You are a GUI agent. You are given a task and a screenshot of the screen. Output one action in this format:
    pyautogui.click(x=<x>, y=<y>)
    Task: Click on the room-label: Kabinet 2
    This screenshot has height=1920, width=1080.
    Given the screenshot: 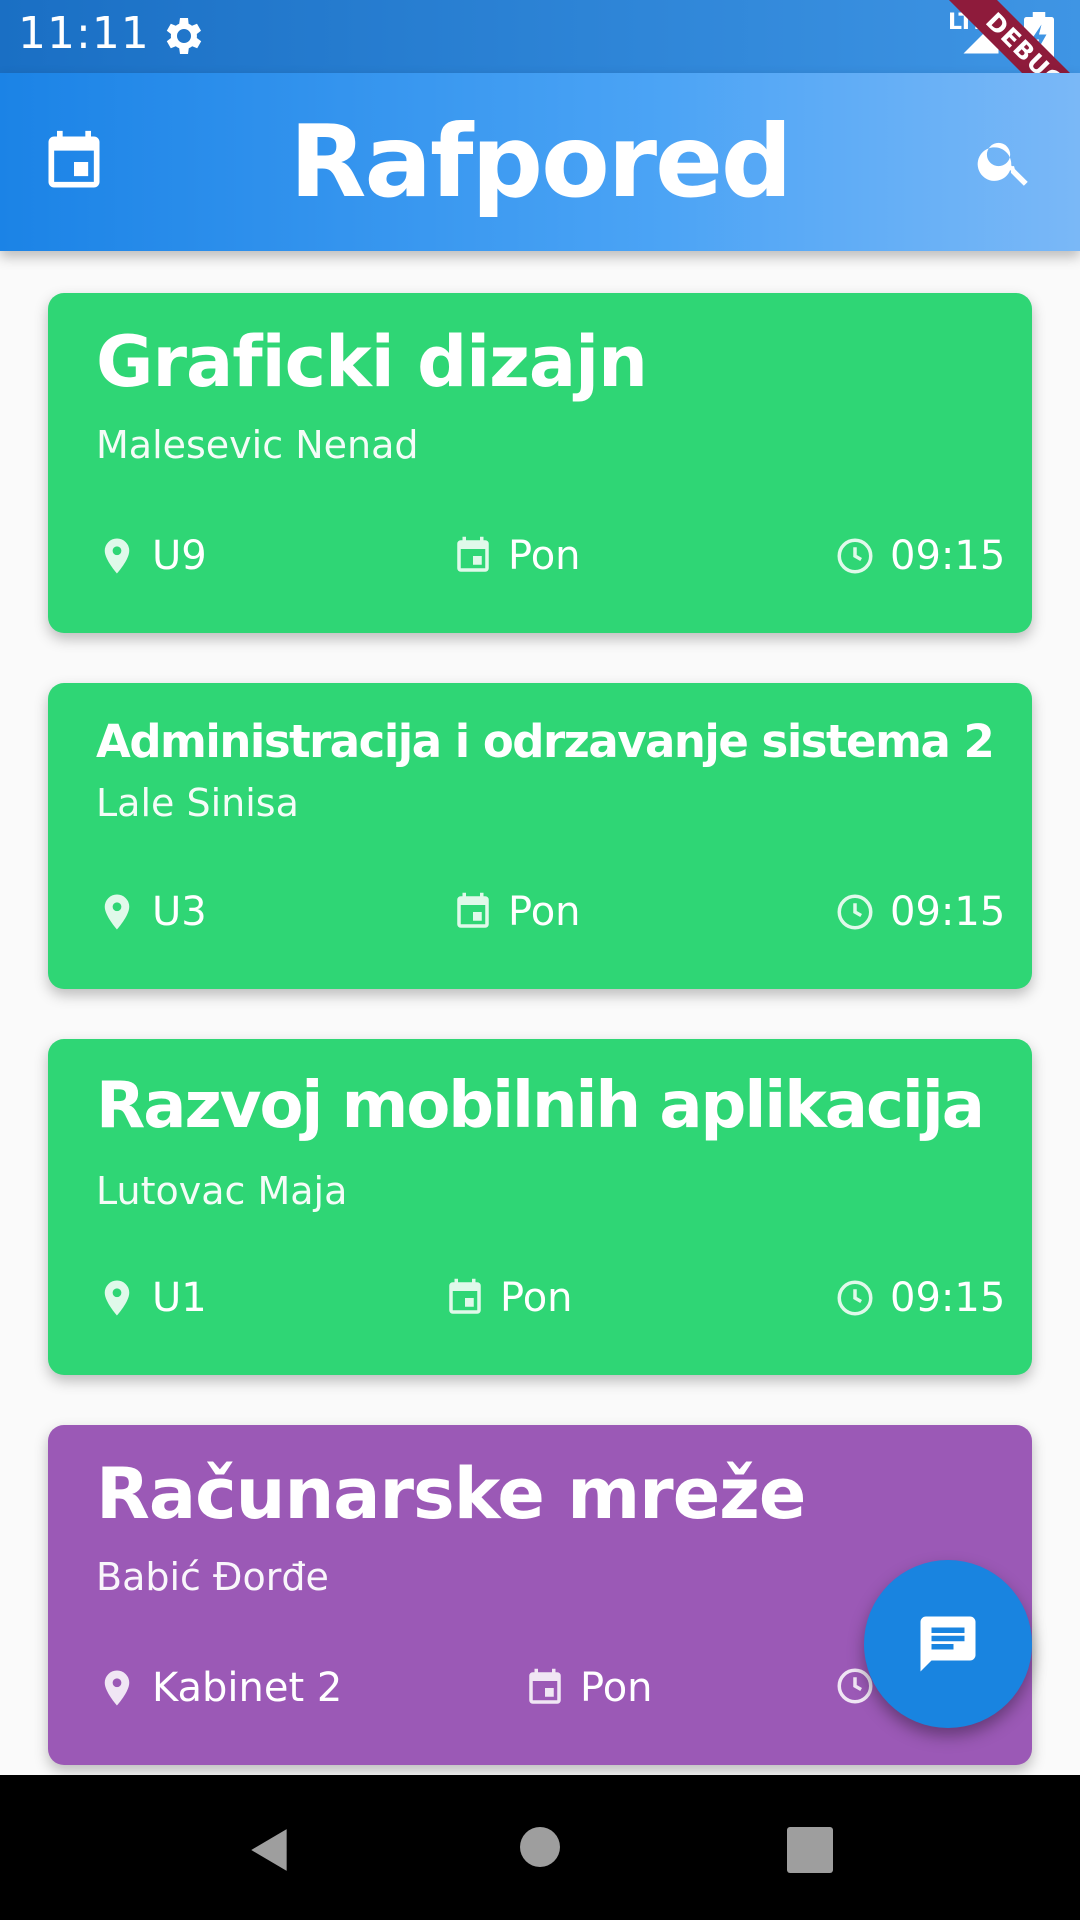 What is the action you would take?
    pyautogui.click(x=247, y=1688)
    